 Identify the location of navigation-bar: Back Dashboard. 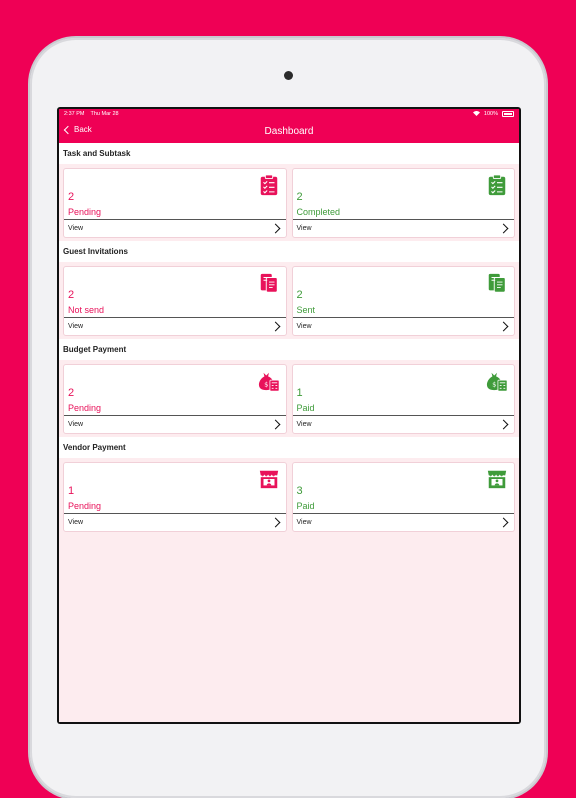
(289, 131).